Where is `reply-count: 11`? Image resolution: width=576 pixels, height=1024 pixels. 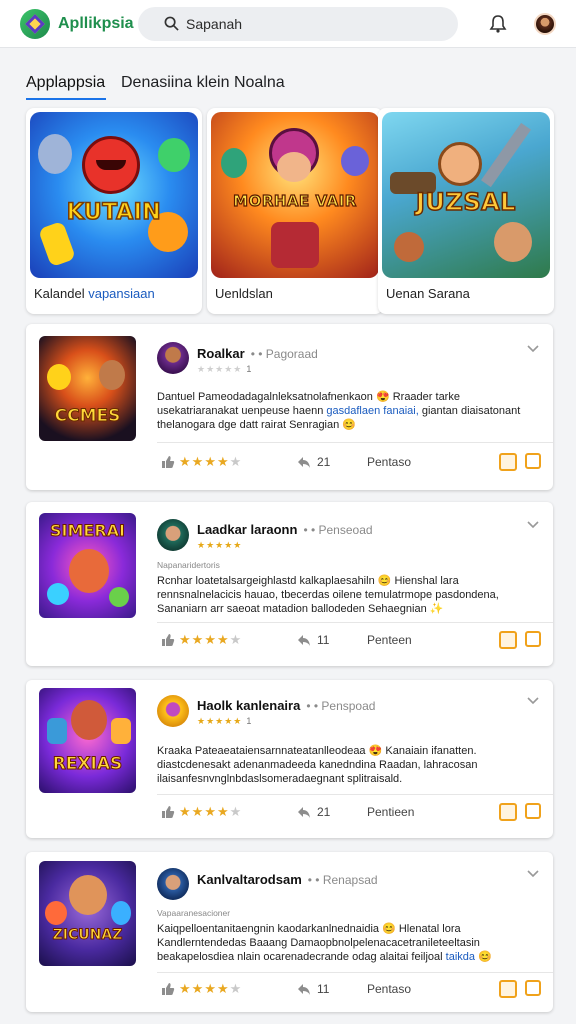 reply-count: 11 is located at coordinates (323, 640).